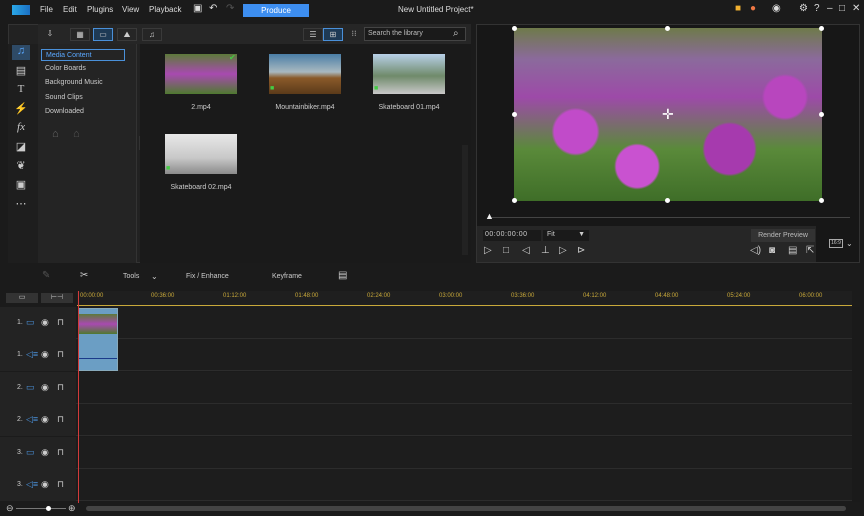 This screenshot has height=516, width=864. What do you see at coordinates (41, 508) in the screenshot?
I see `zoom-slider` at bounding box center [41, 508].